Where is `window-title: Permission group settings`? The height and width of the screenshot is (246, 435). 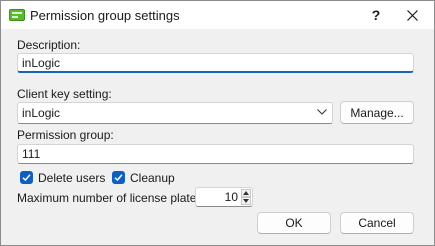 window-title: Permission group settings is located at coordinates (105, 15).